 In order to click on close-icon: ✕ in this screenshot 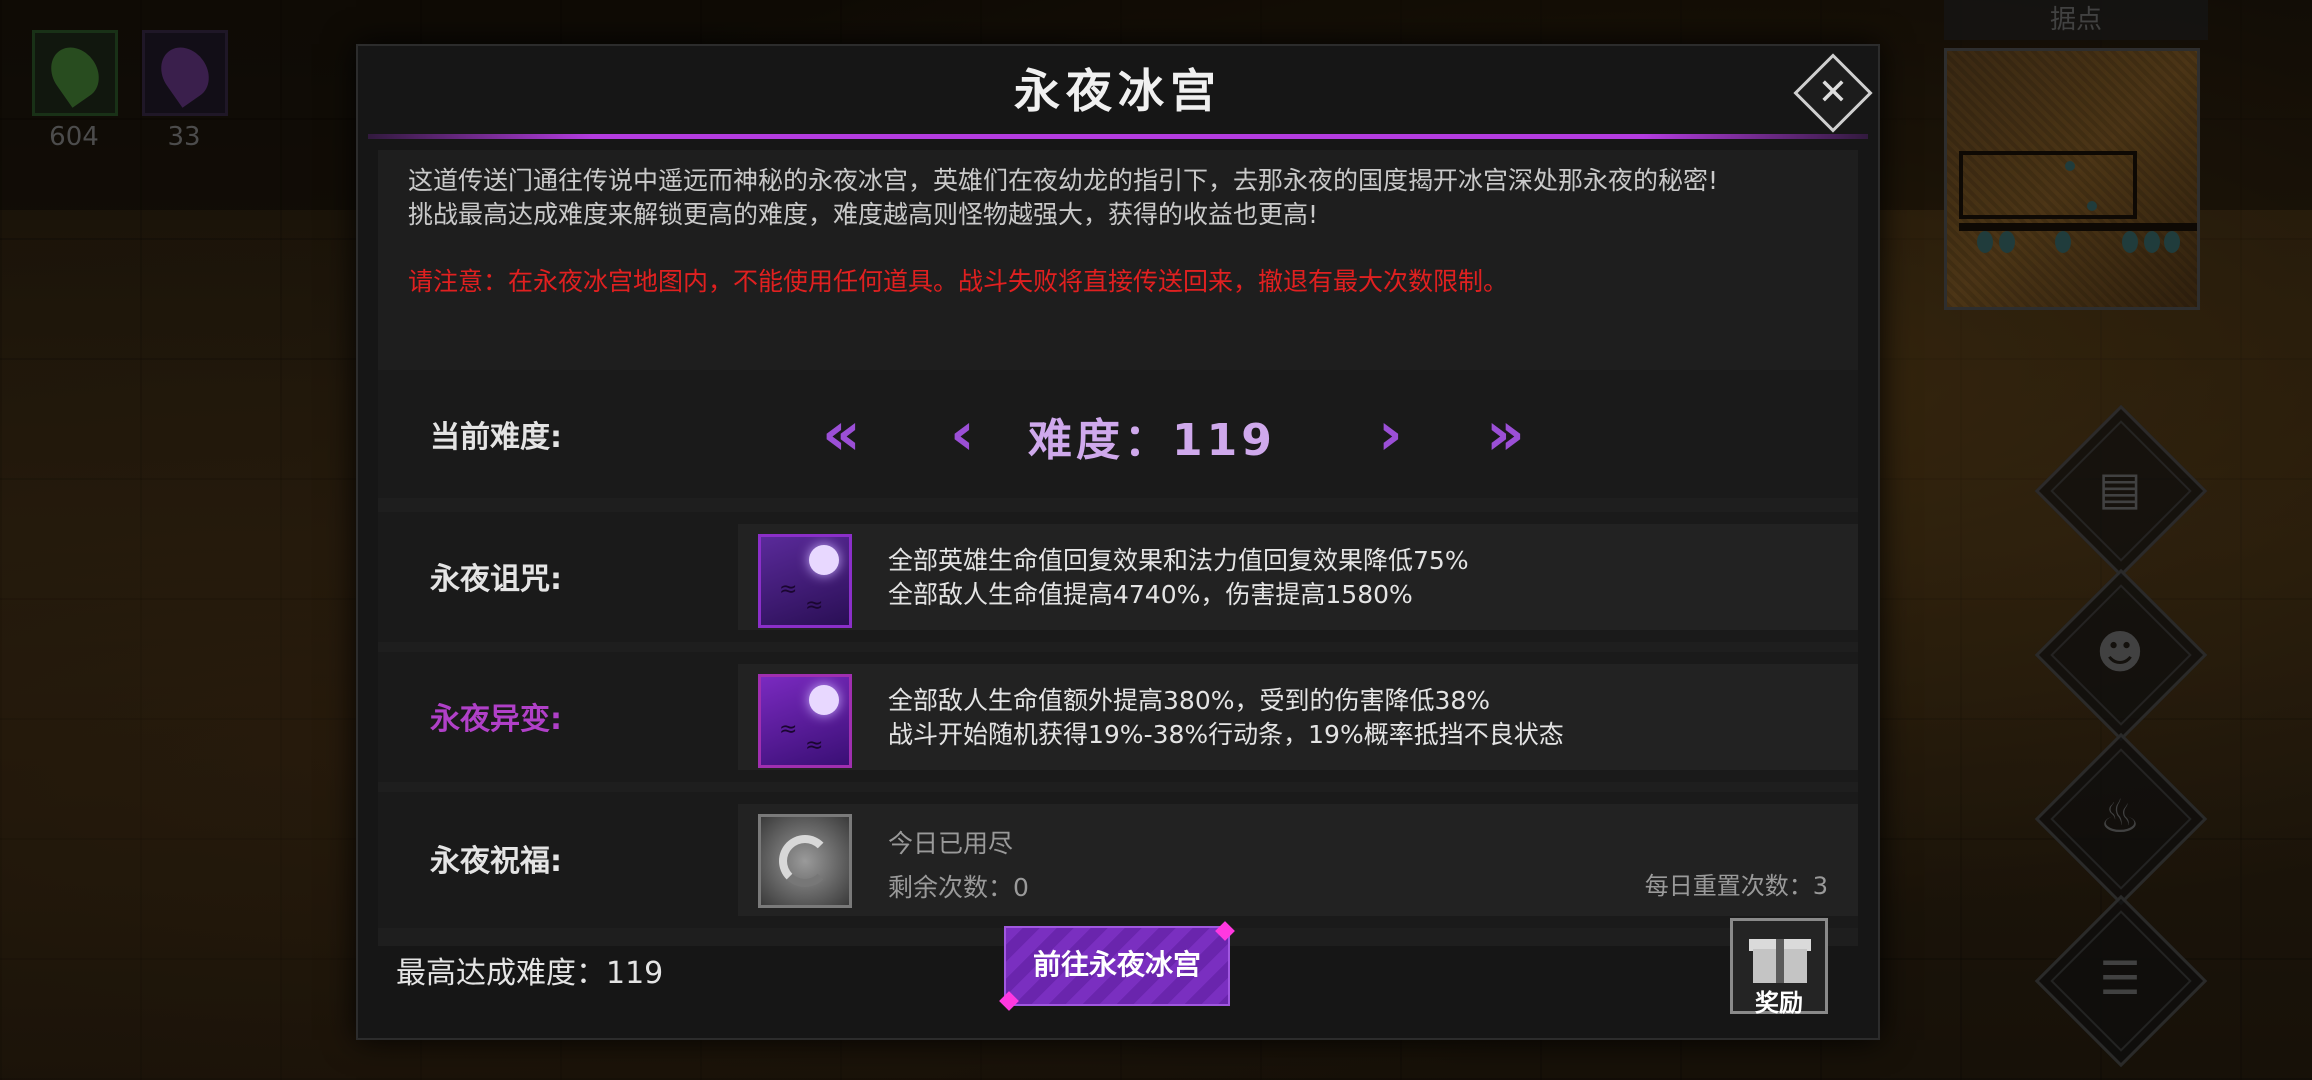, I will do `click(1833, 93)`.